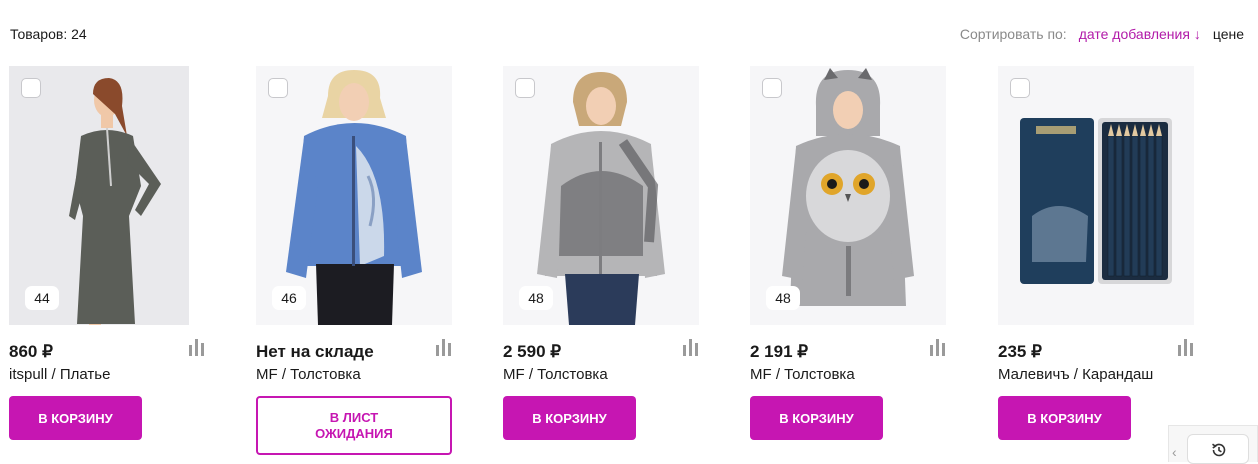  What do you see at coordinates (1228, 34) in the screenshot?
I see `sort-by-price: цене` at bounding box center [1228, 34].